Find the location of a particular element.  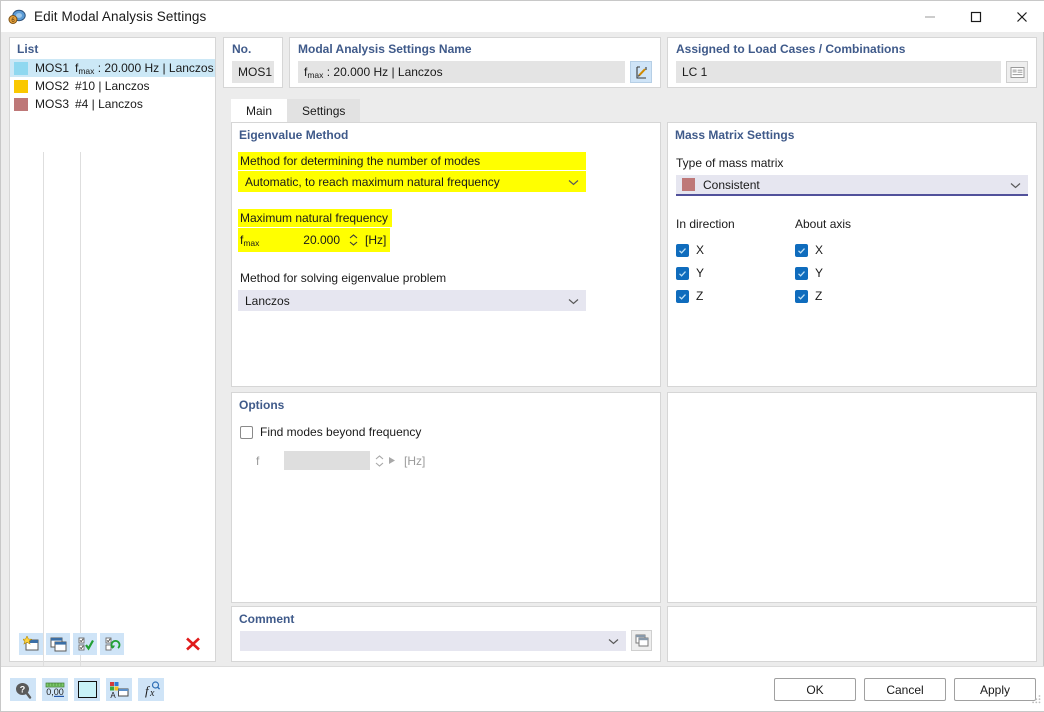

edit-name-button is located at coordinates (641, 72).